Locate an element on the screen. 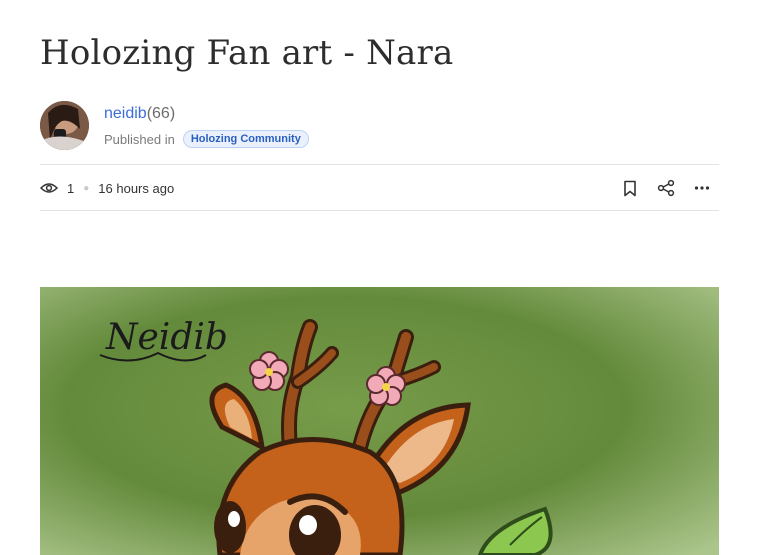 Image resolution: width=768 pixels, height=555 pixels. community-badge: Holozing Community is located at coordinates (245, 139).